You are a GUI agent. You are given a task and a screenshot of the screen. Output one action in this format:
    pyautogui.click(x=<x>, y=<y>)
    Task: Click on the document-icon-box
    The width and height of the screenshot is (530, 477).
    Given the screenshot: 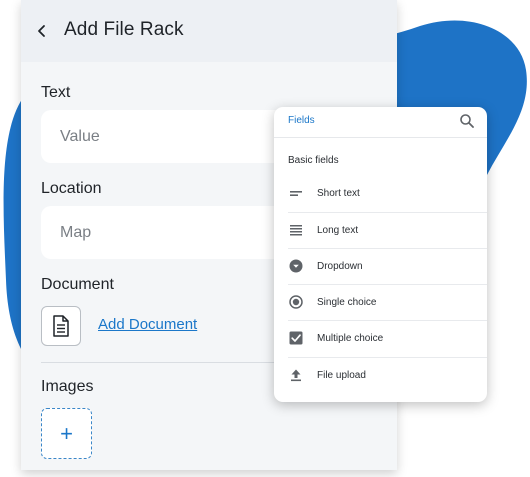 What is the action you would take?
    pyautogui.click(x=61, y=326)
    